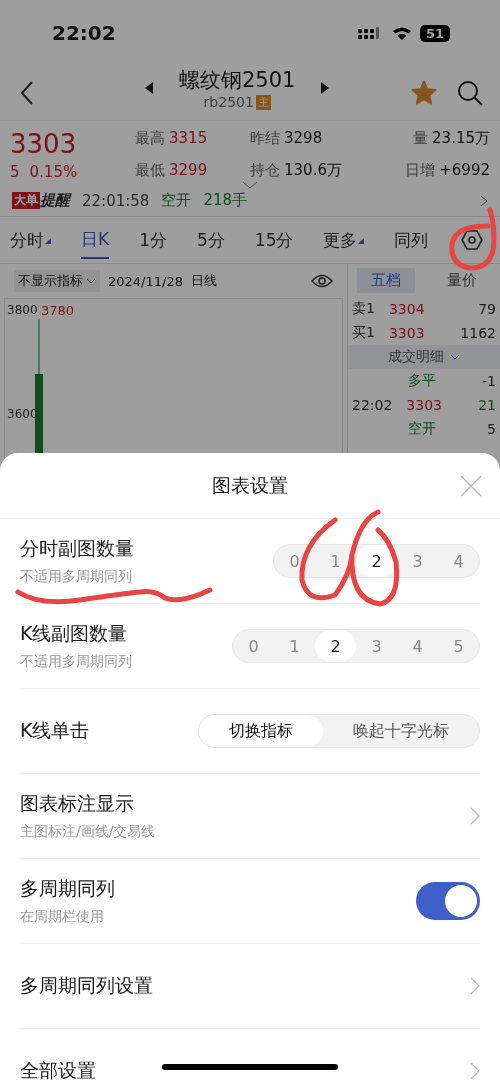 This screenshot has height=1082, width=500. What do you see at coordinates (458, 646) in the screenshot?
I see `segment-option: 5` at bounding box center [458, 646].